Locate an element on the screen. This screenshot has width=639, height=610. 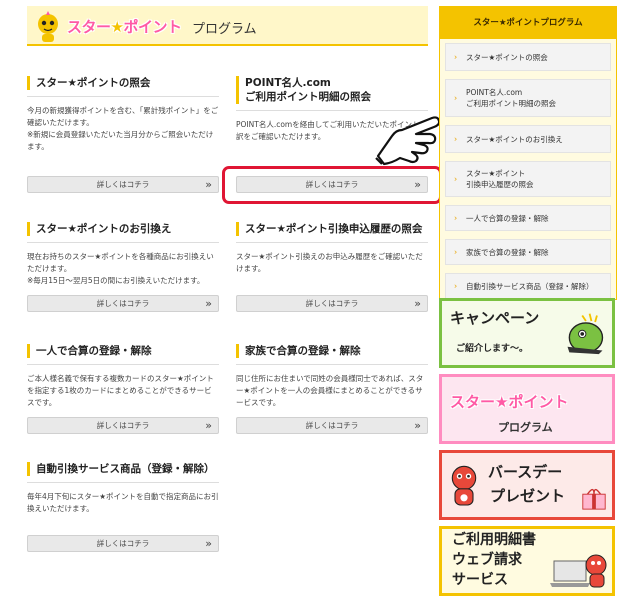
page-header: スター★ポイント プログラム is located at coordinates (227, 26).